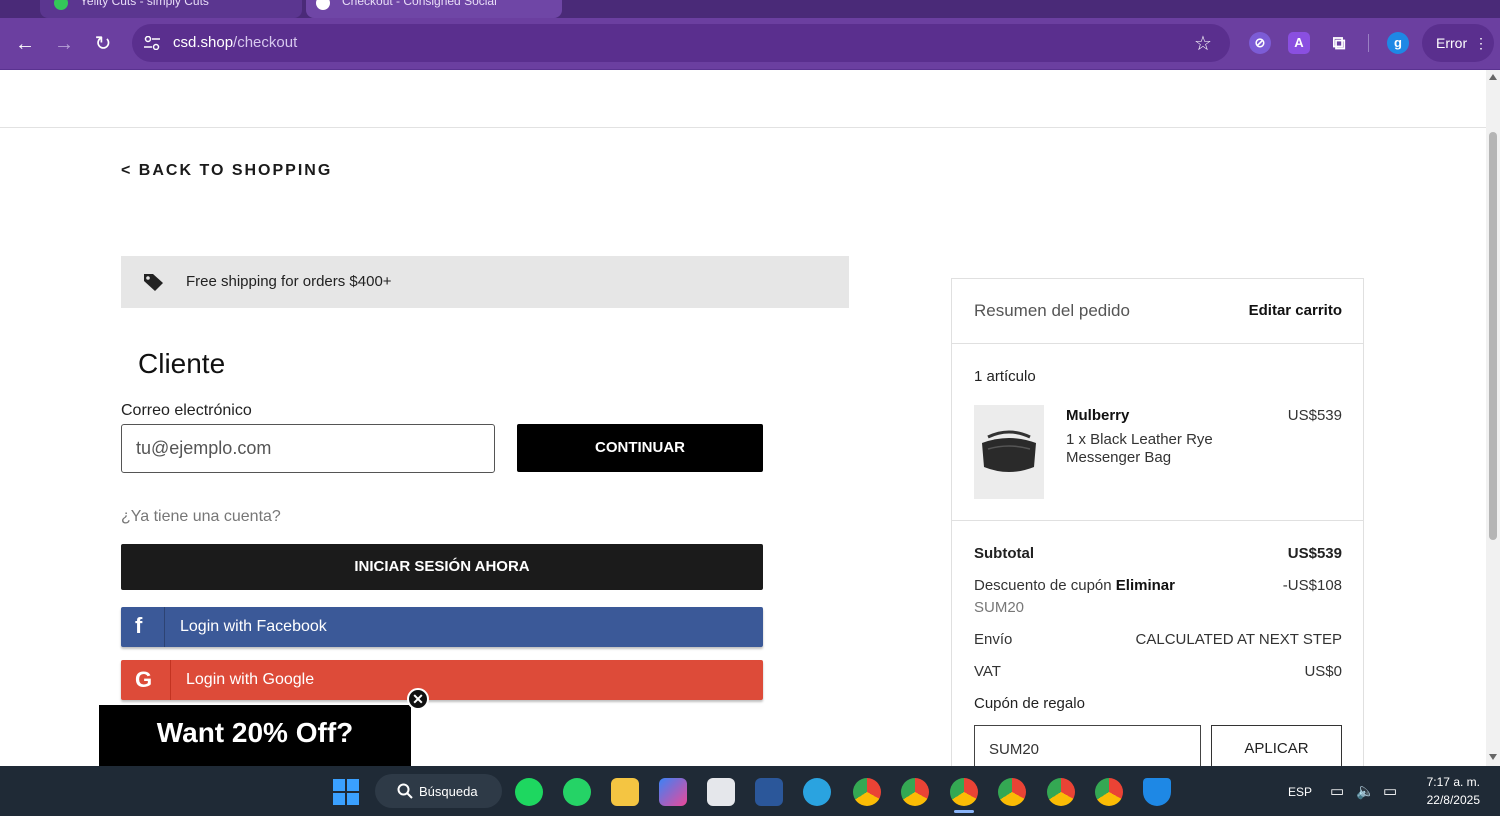  I want to click on product-price: US$539, so click(1314, 415).